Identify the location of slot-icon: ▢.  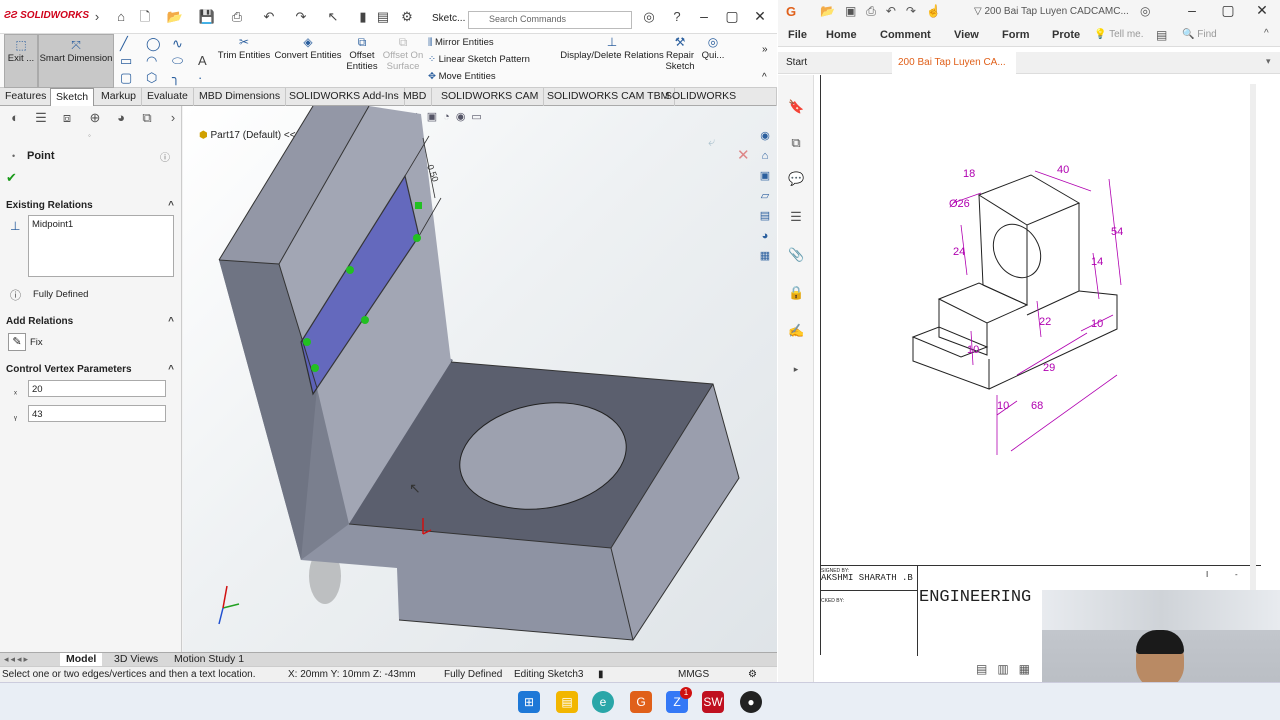
(126, 78).